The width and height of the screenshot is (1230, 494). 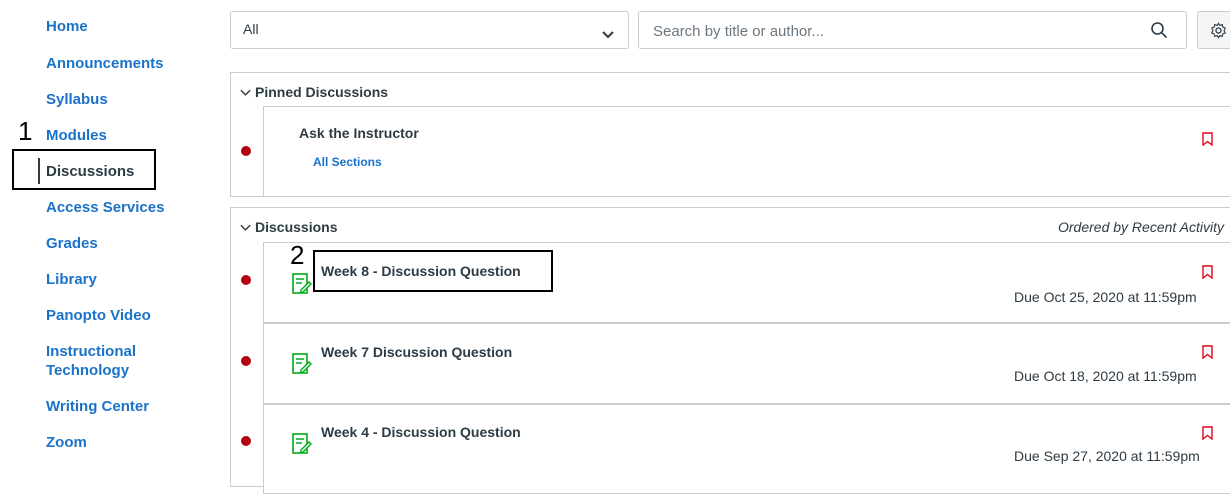 I want to click on search-box, so click(x=912, y=30).